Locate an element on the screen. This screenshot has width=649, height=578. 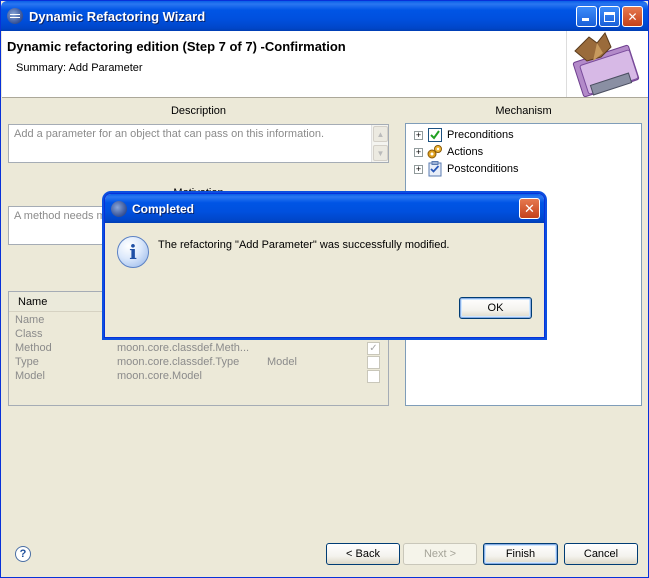
row-type: moon.core.Model is located at coordinates (159, 376).